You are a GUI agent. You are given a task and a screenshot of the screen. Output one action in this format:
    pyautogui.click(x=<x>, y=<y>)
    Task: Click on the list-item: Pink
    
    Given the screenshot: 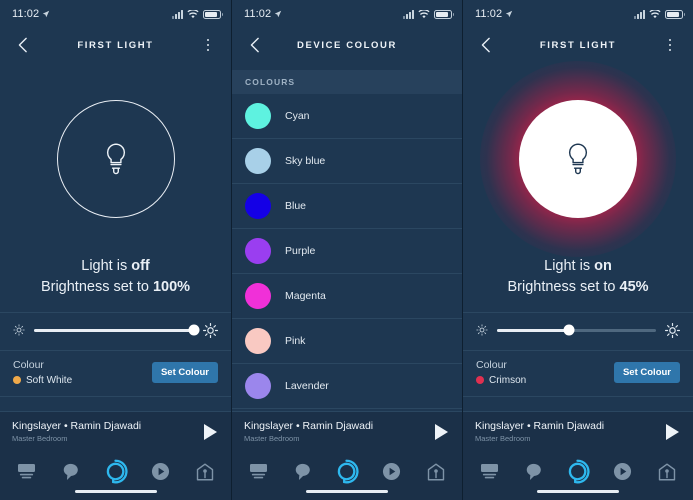 What is the action you would take?
    pyautogui.click(x=347, y=341)
    